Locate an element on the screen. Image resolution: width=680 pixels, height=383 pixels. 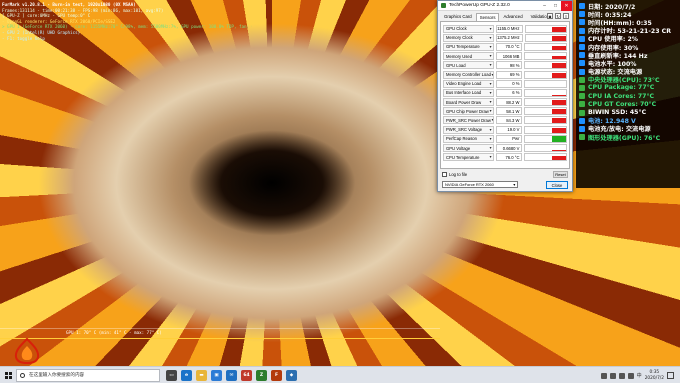
input-language: 中 is located at coordinates (639, 375).